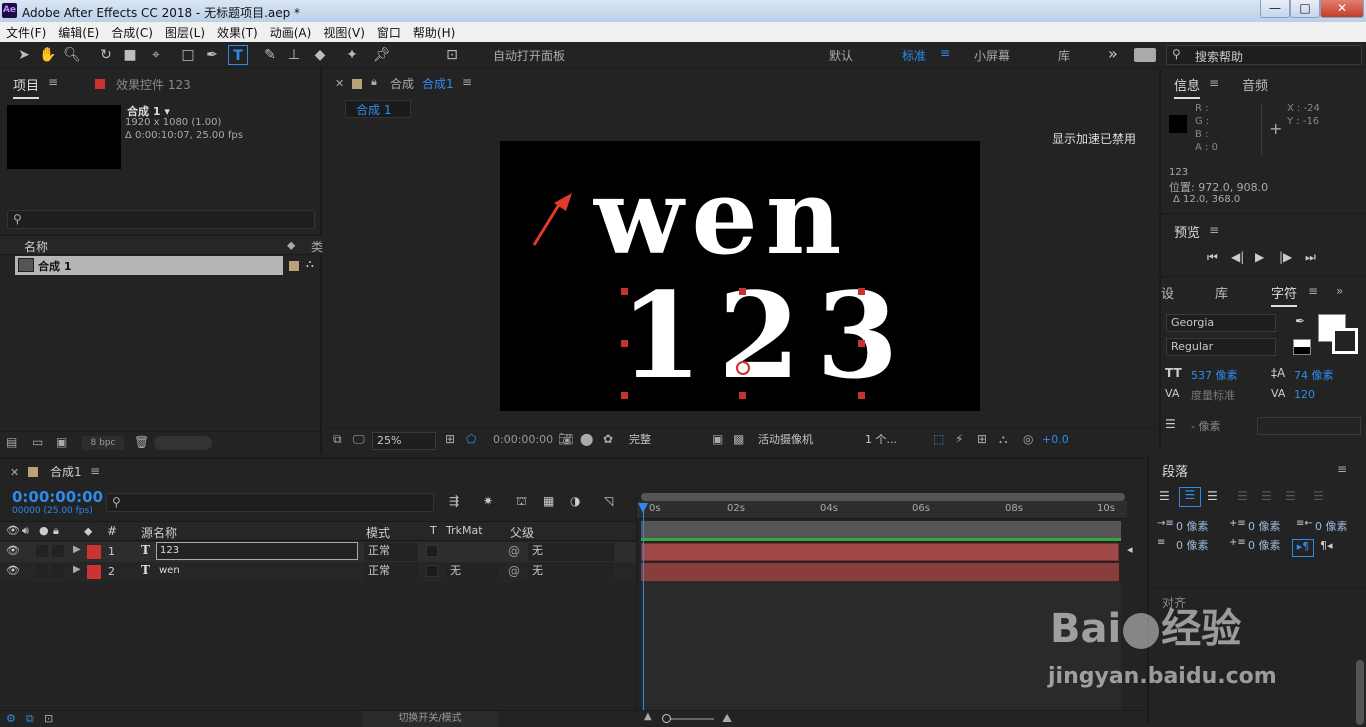 The height and width of the screenshot is (727, 1366). Describe the element at coordinates (26, 87) in the screenshot. I see `tab-project: 项目` at that location.